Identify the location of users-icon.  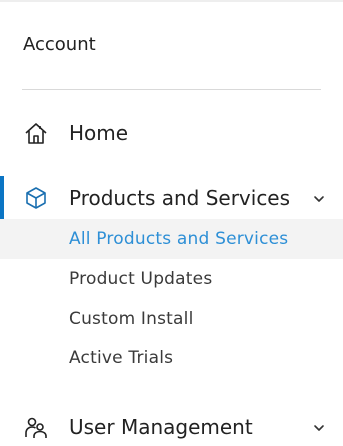
(36, 427).